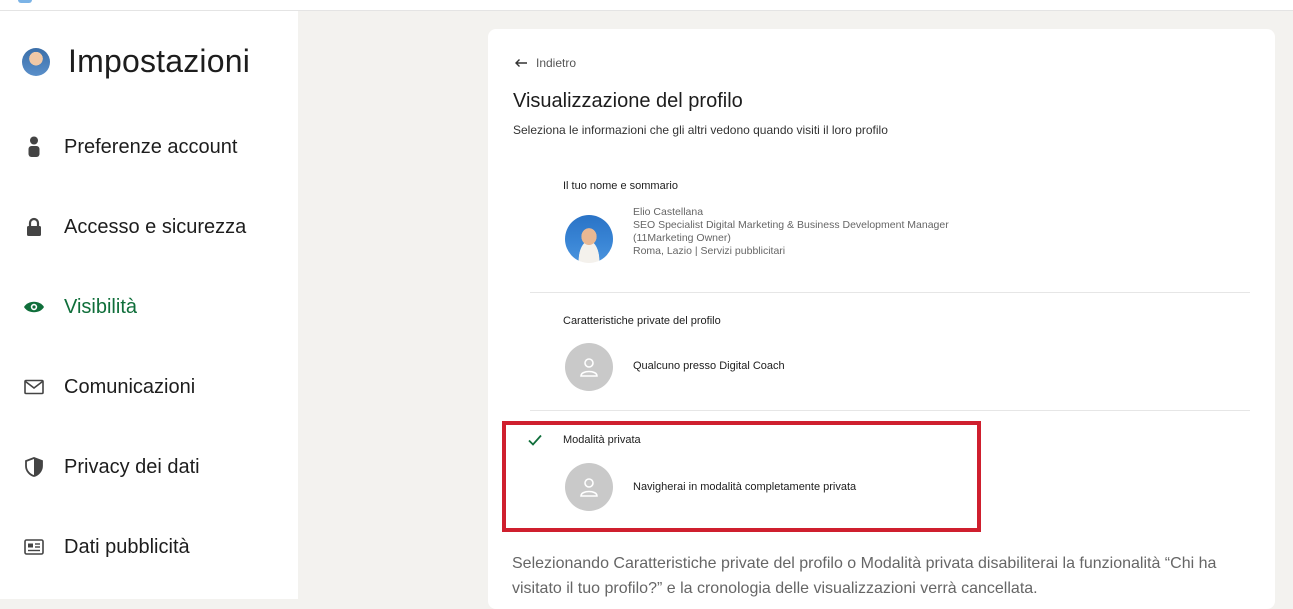  What do you see at coordinates (34, 147) in the screenshot?
I see `person-icon` at bounding box center [34, 147].